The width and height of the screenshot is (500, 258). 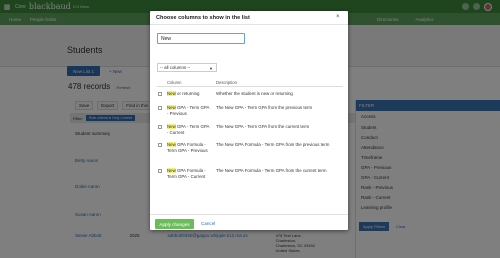 What do you see at coordinates (250, 83) in the screenshot?
I see `columns-table-header: Column Description` at bounding box center [250, 83].